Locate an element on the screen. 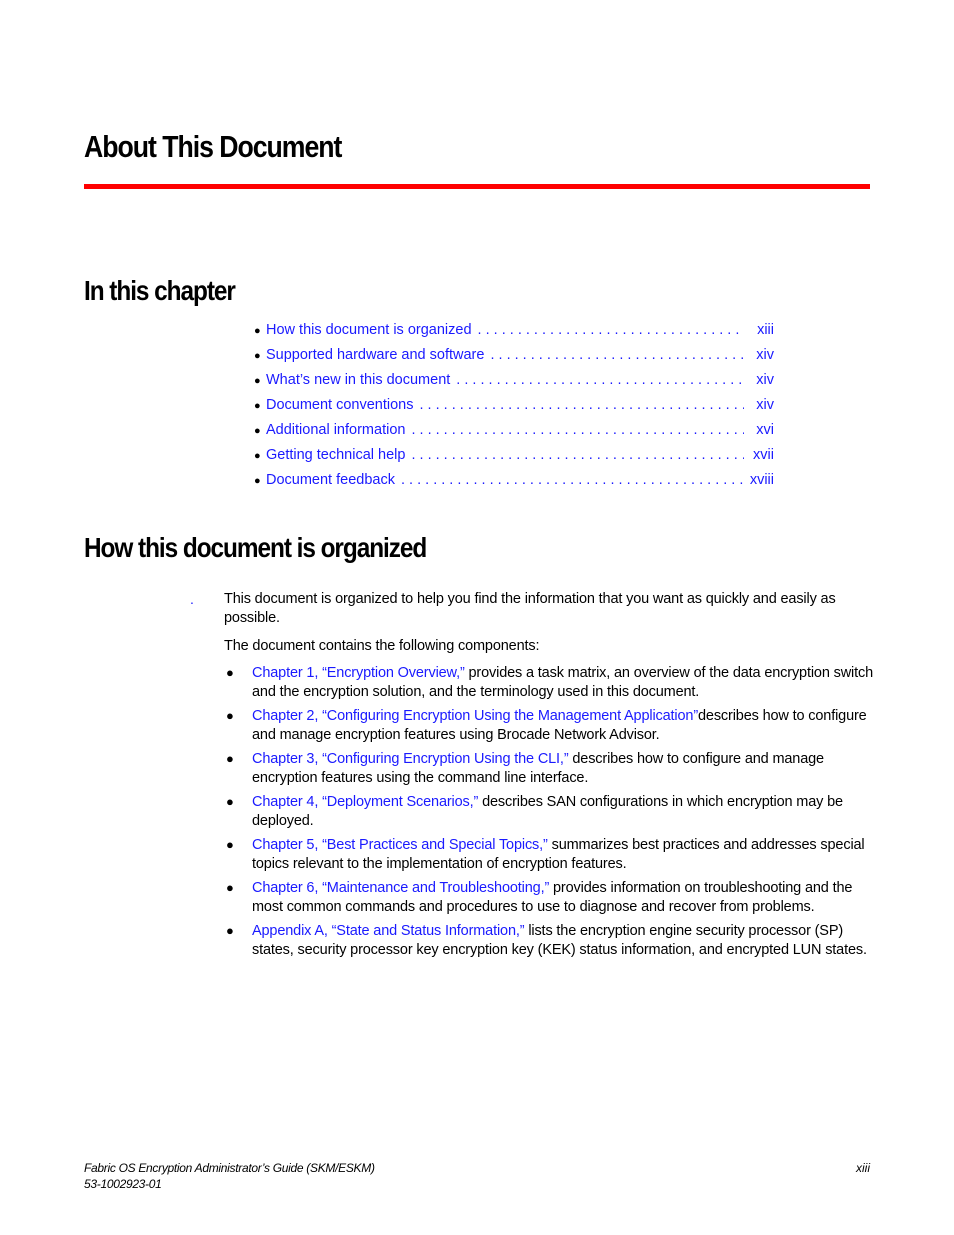 This screenshot has width=954, height=1235. toc-item: ● Document feedback xviii is located at coordinates (514, 484).